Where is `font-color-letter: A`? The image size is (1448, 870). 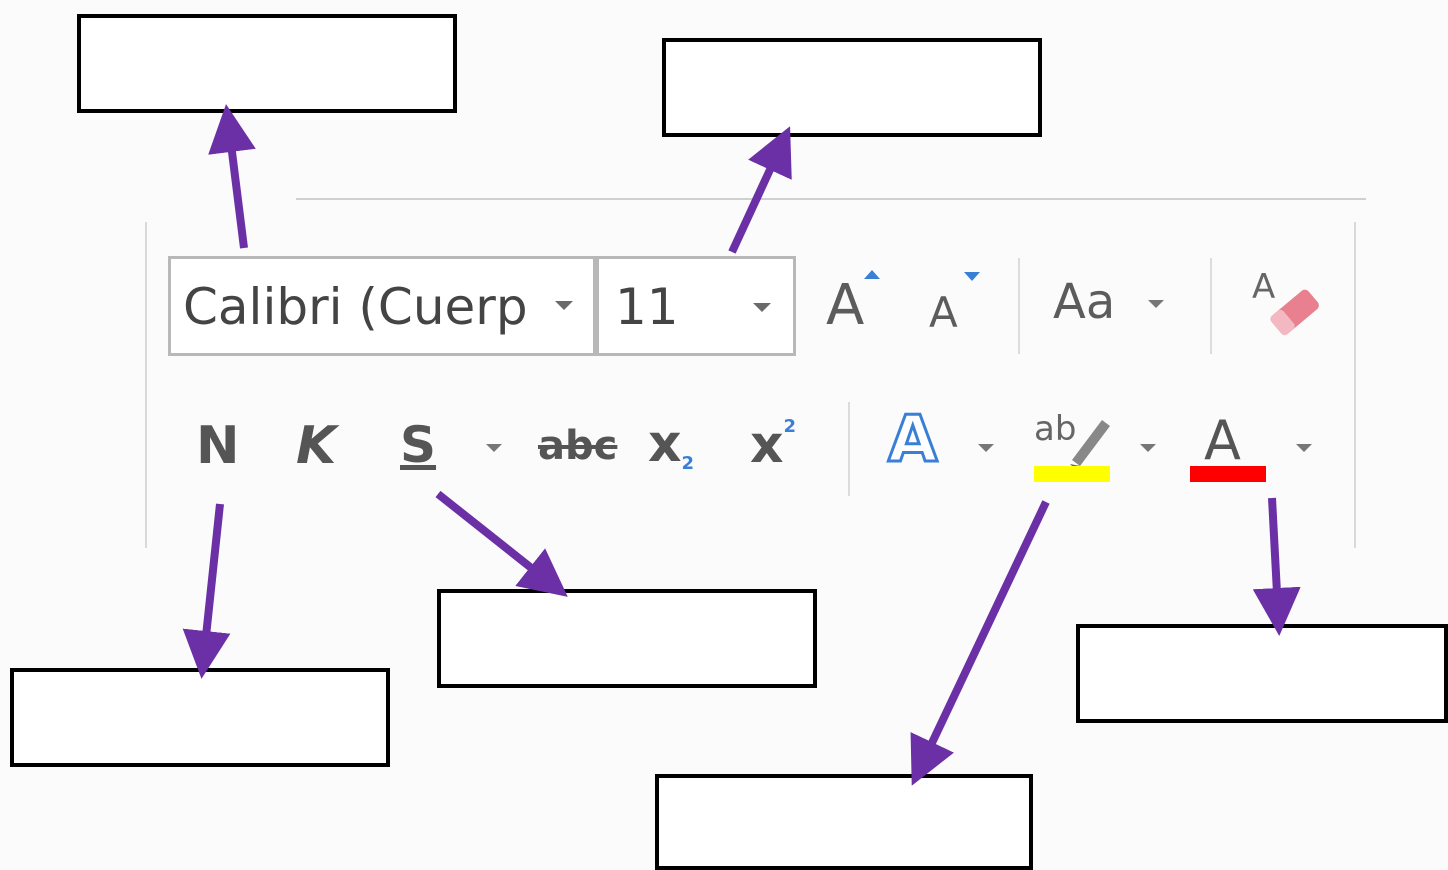 font-color-letter: A is located at coordinates (1222, 440).